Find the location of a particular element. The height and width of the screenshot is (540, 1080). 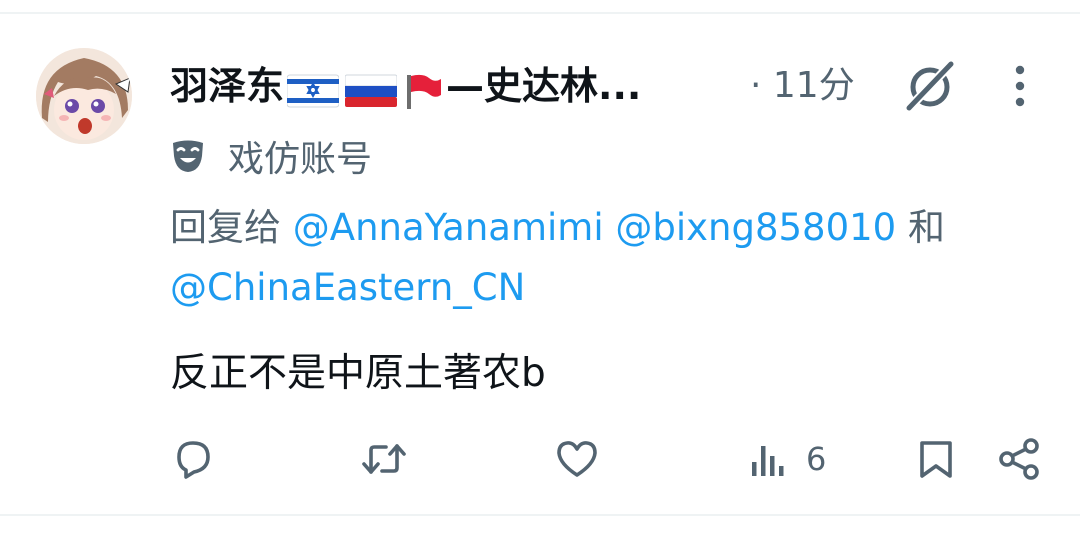

parody-mask-icon is located at coordinates (188, 156).